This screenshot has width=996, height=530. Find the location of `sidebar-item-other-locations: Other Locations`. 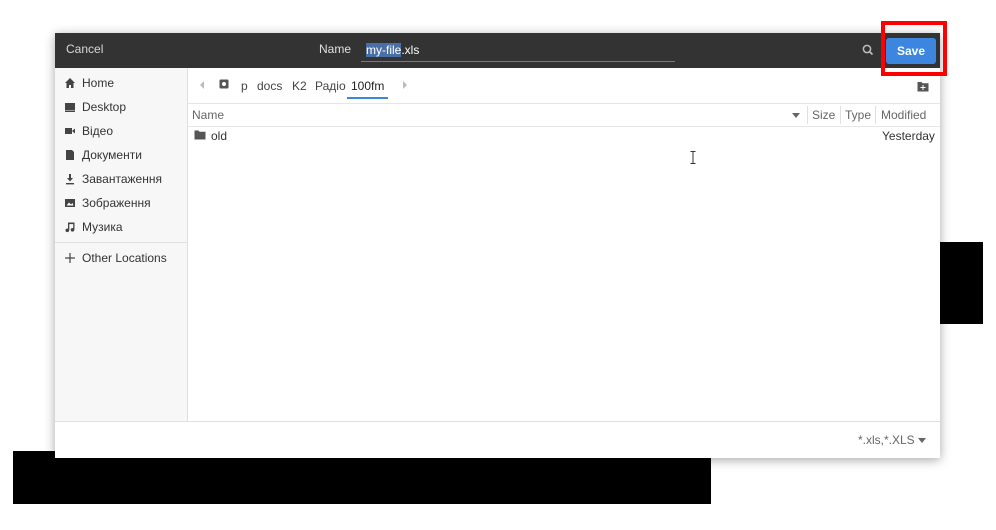

sidebar-item-other-locations: Other Locations is located at coordinates (121, 258).